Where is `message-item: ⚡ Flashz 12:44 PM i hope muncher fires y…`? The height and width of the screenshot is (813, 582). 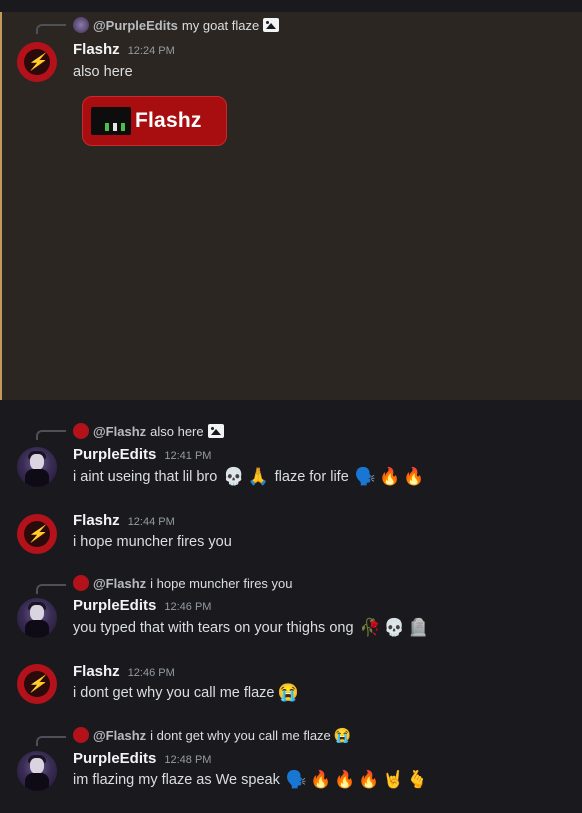
message-item: ⚡ Flashz 12:44 PM i hope muncher fires y… is located at coordinates (291, 533).